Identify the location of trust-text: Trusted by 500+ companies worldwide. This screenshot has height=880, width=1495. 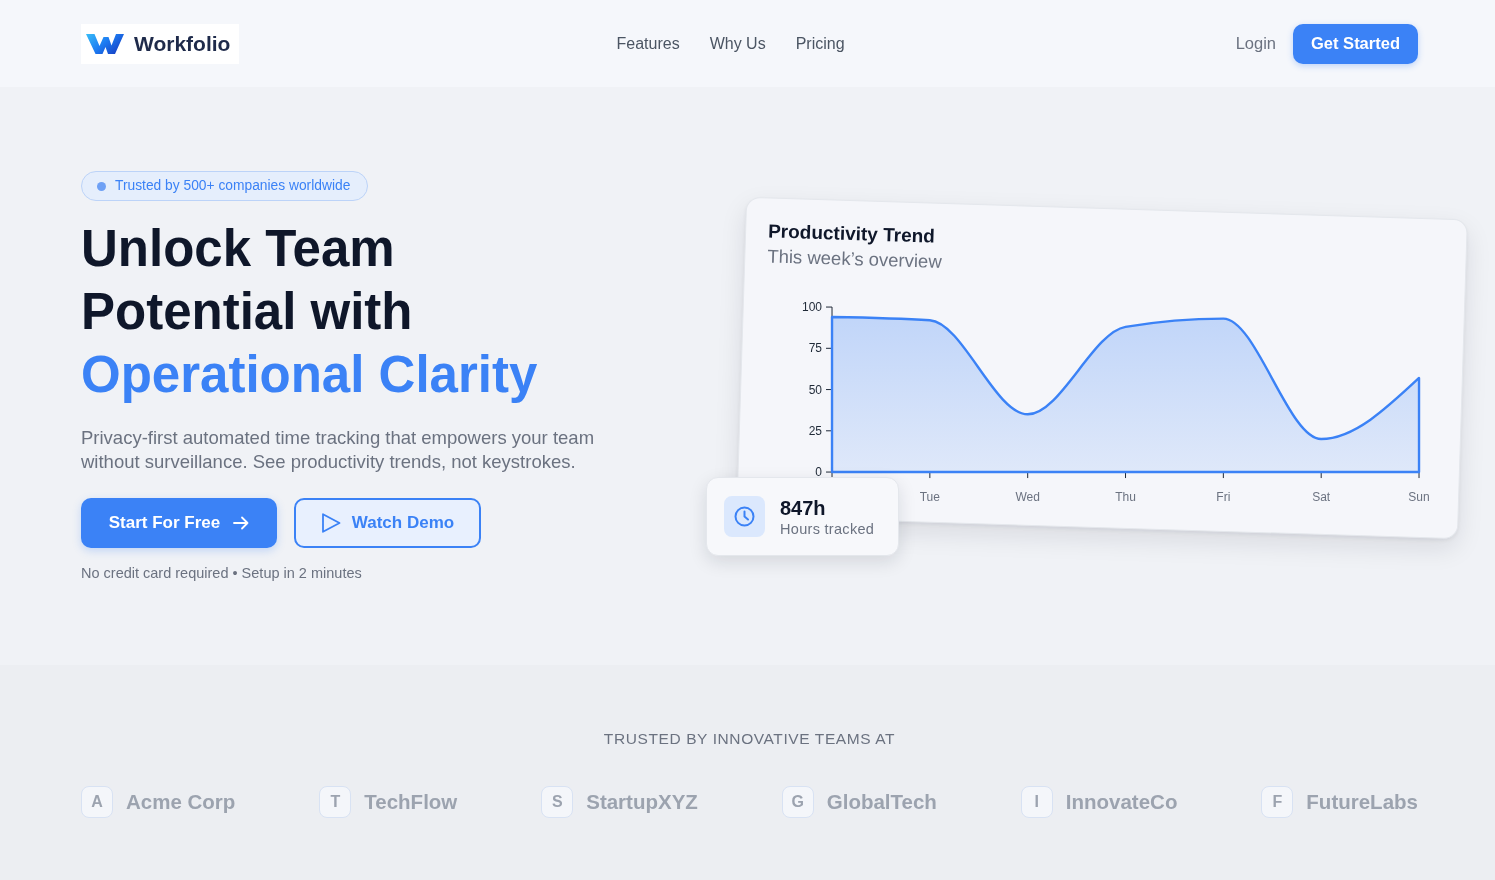
(233, 185).